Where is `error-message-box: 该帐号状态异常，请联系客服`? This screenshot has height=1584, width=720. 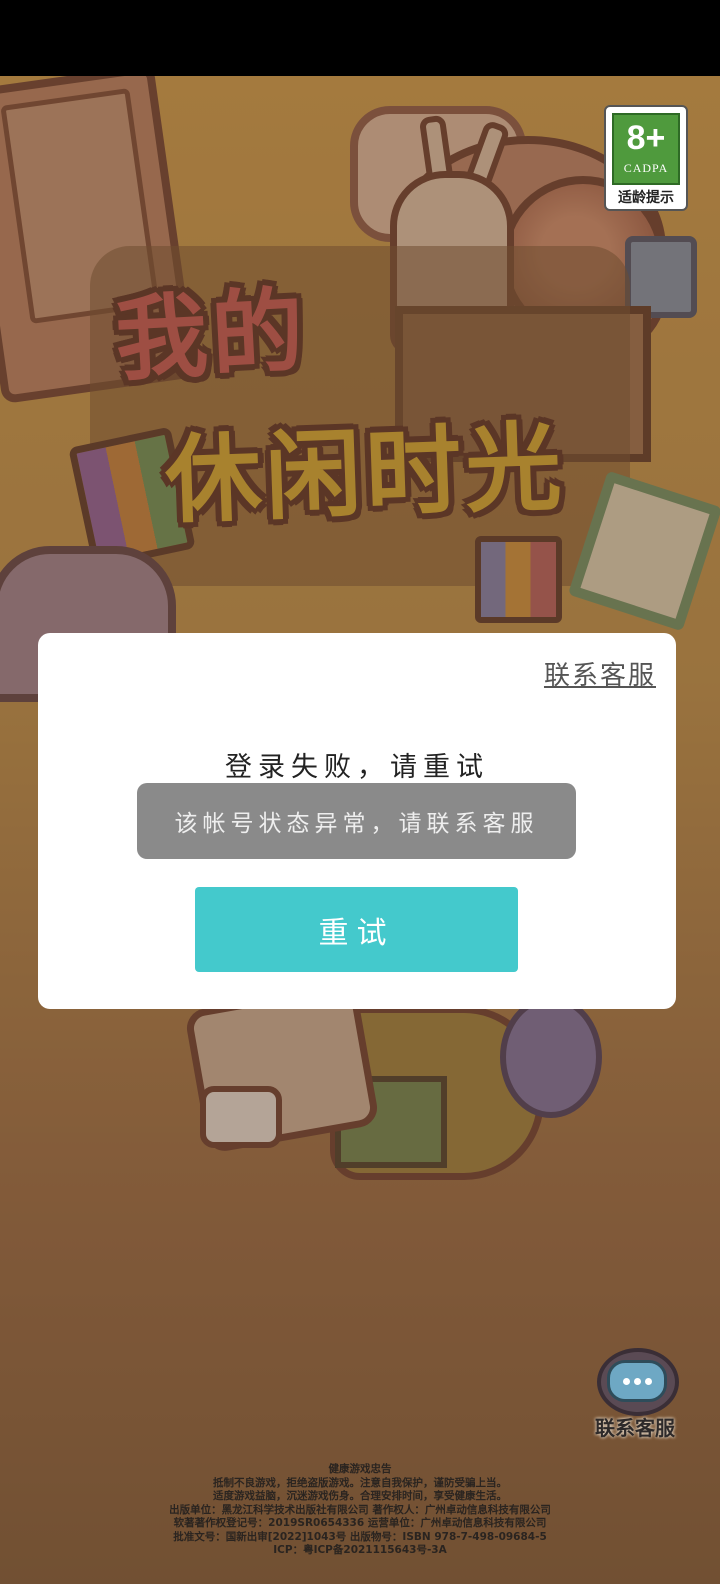 error-message-box: 该帐号状态异常，请联系客服 is located at coordinates (356, 821).